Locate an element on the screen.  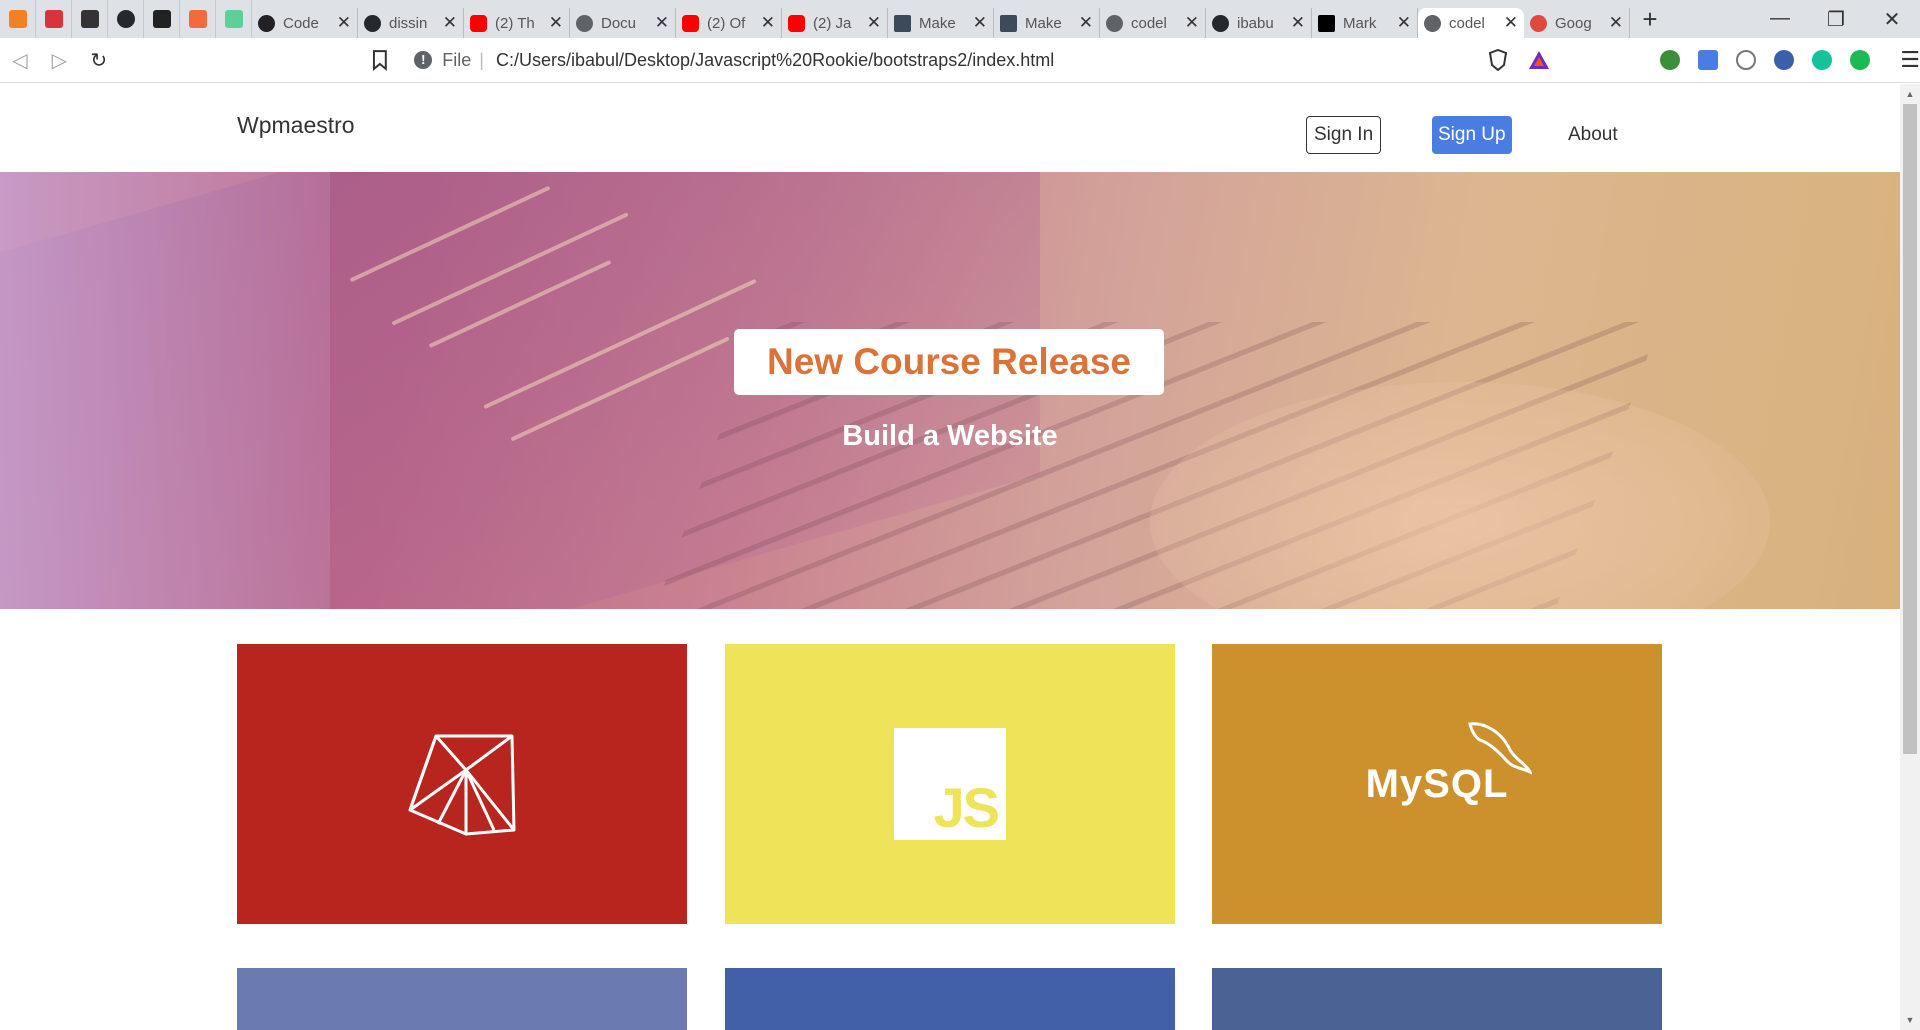
browser-tab: Goog ✕ is located at coordinates (1577, 23).